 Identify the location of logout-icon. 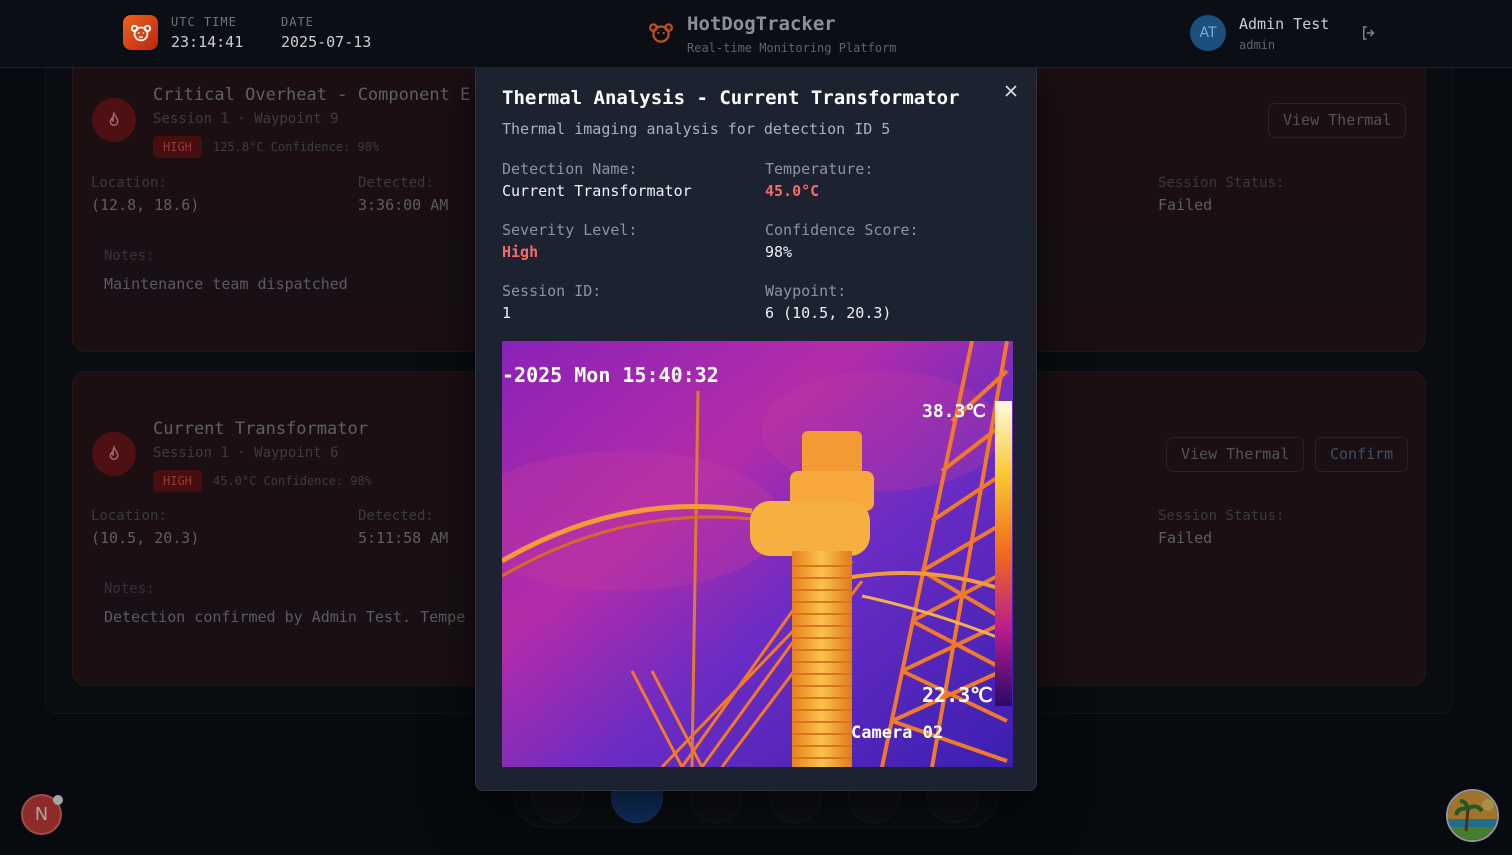
(1369, 35).